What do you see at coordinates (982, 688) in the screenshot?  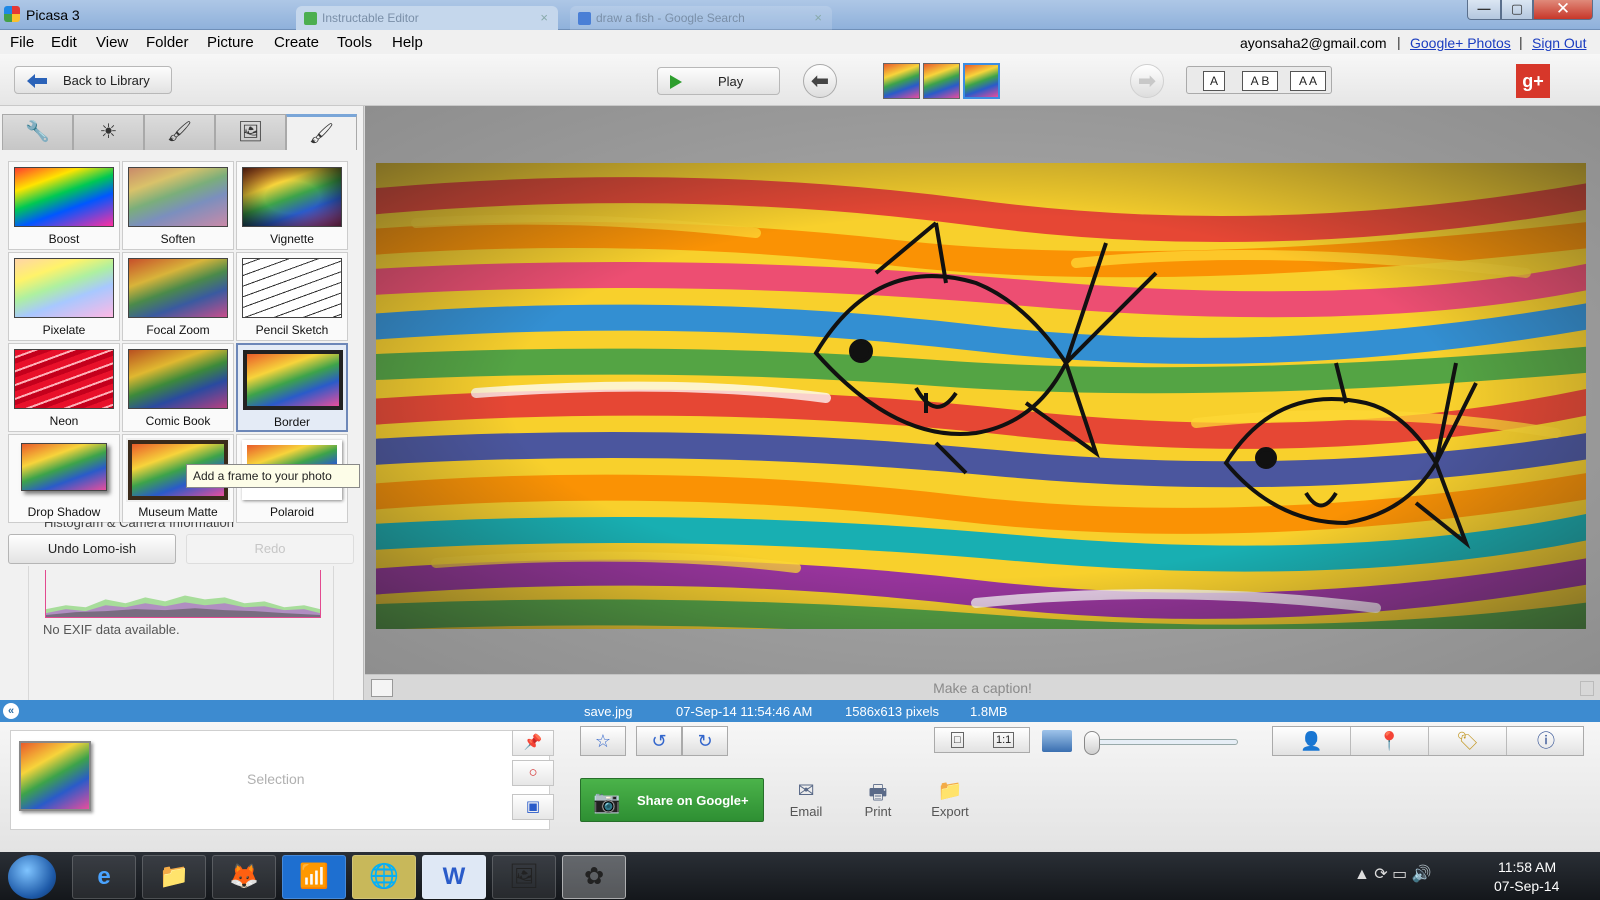 I see `caption-input: Make a caption!` at bounding box center [982, 688].